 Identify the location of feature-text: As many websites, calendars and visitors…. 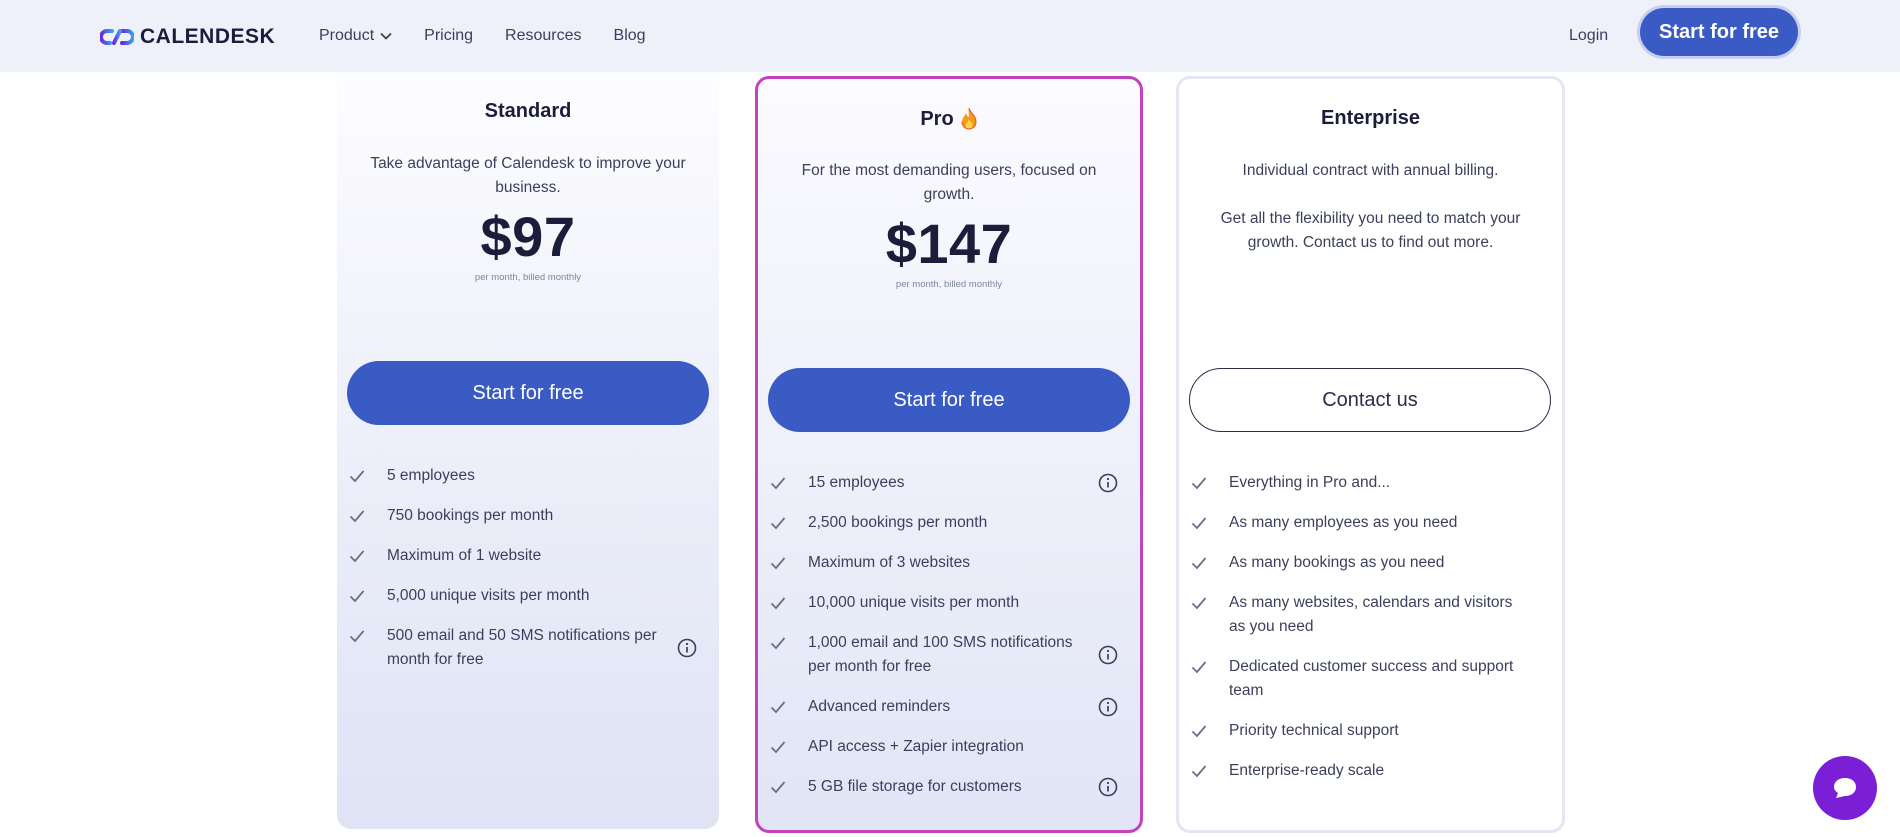
(1371, 614).